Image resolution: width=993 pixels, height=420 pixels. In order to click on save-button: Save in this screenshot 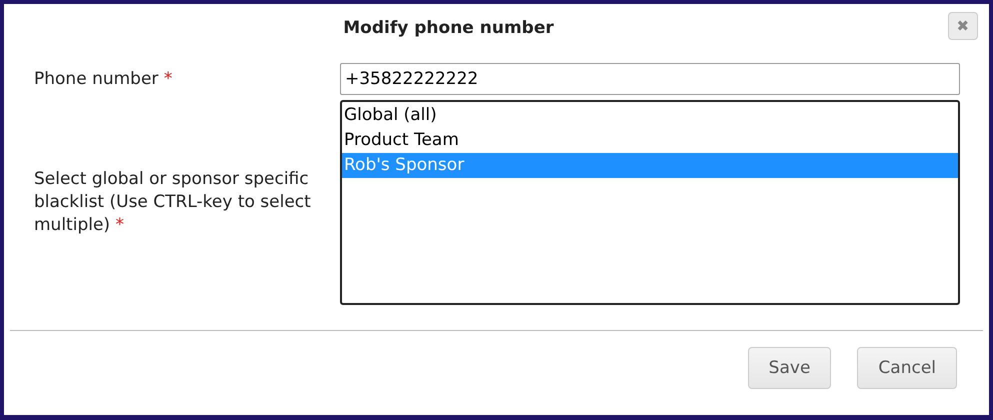, I will do `click(790, 368)`.